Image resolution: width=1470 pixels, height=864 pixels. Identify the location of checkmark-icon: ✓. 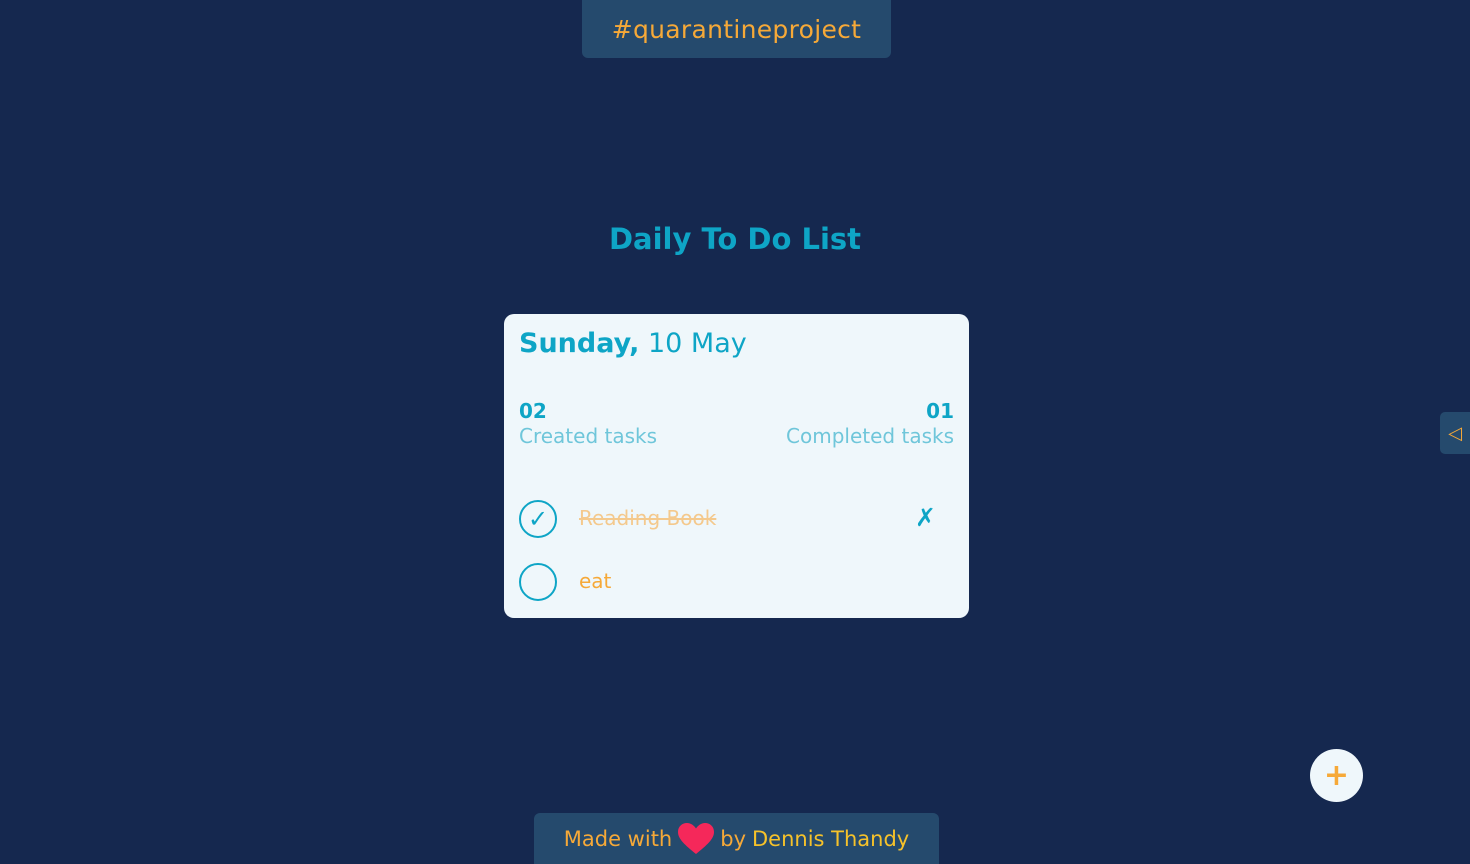
(538, 519).